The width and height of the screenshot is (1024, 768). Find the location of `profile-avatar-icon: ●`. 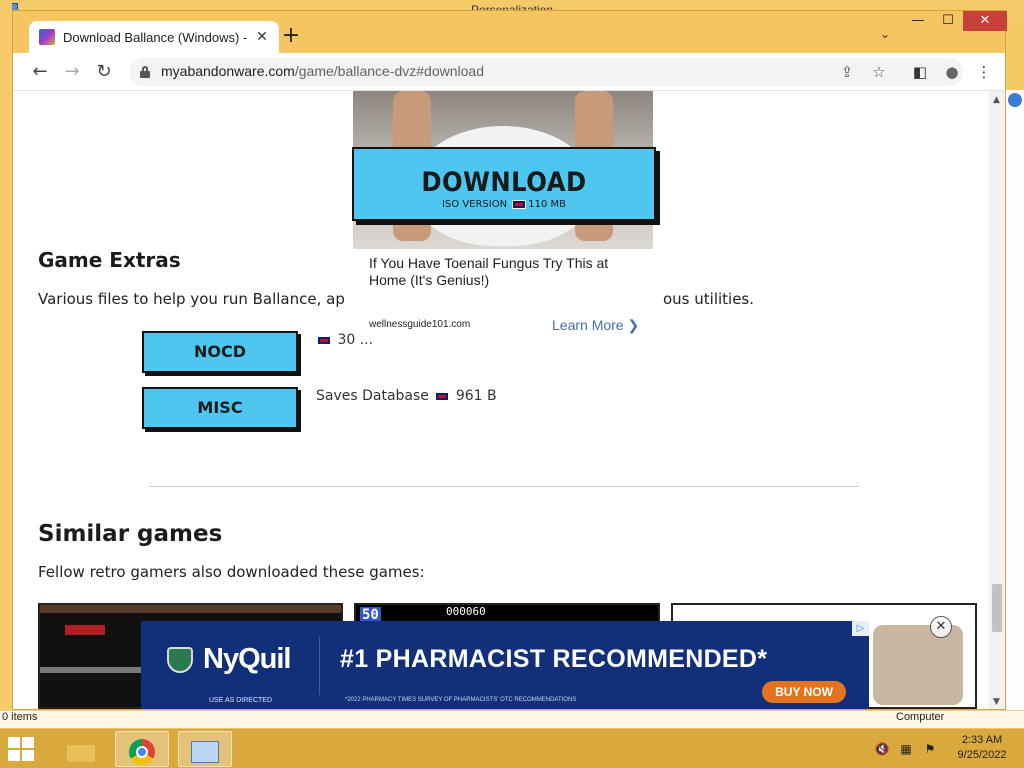

profile-avatar-icon: ● is located at coordinates (952, 72).